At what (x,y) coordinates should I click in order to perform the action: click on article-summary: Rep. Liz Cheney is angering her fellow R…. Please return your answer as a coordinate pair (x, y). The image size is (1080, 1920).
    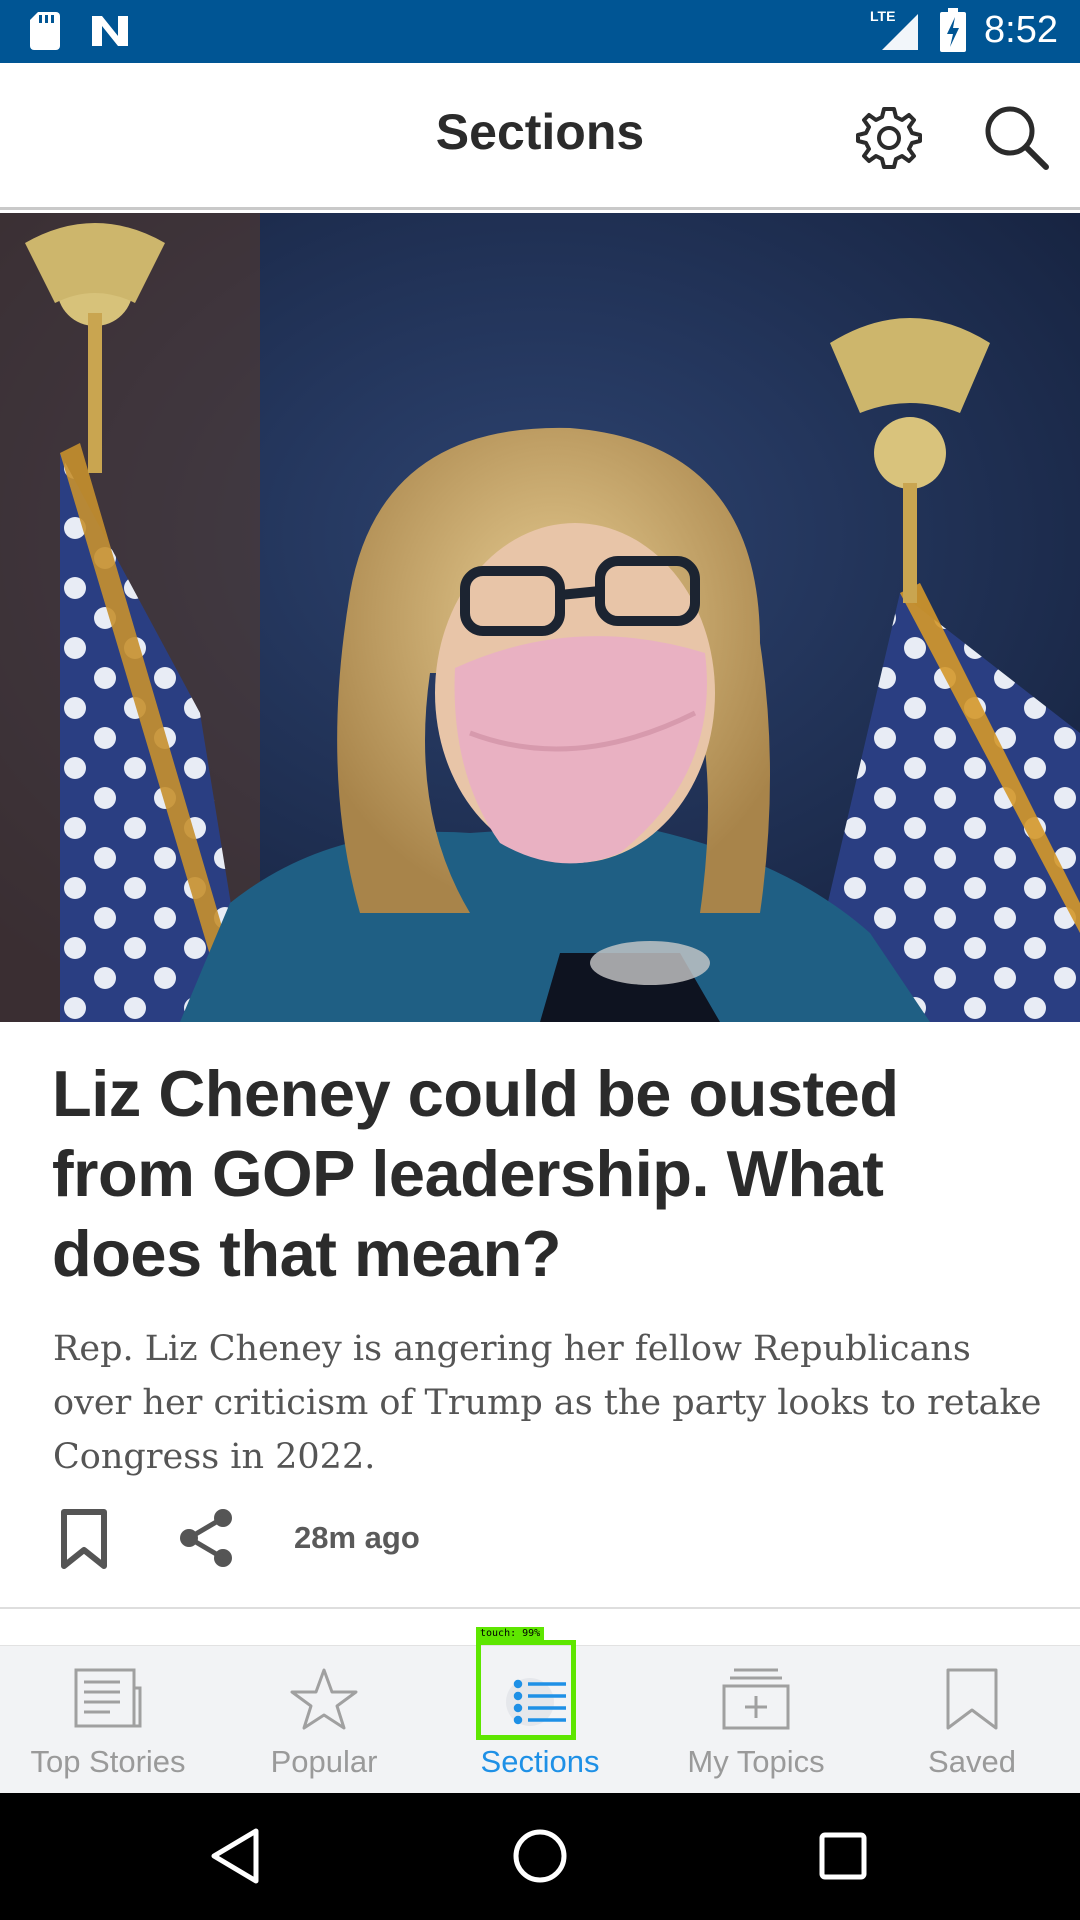
    Looking at the image, I should click on (548, 1403).